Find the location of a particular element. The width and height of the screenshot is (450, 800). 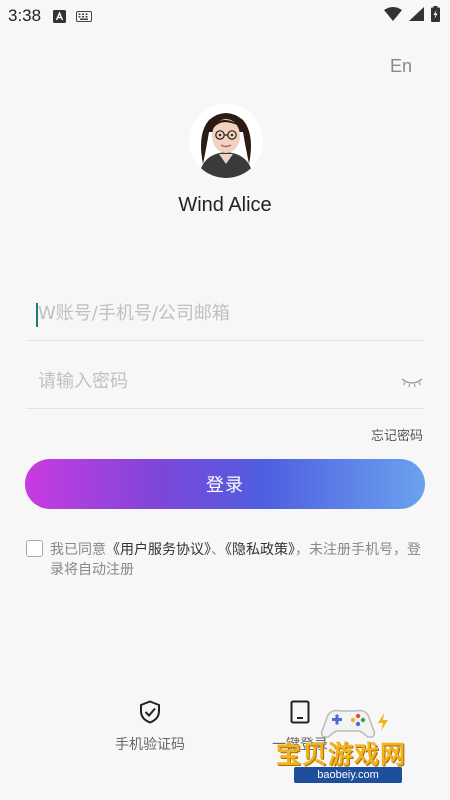

status-time: 3:38 is located at coordinates (25, 15).